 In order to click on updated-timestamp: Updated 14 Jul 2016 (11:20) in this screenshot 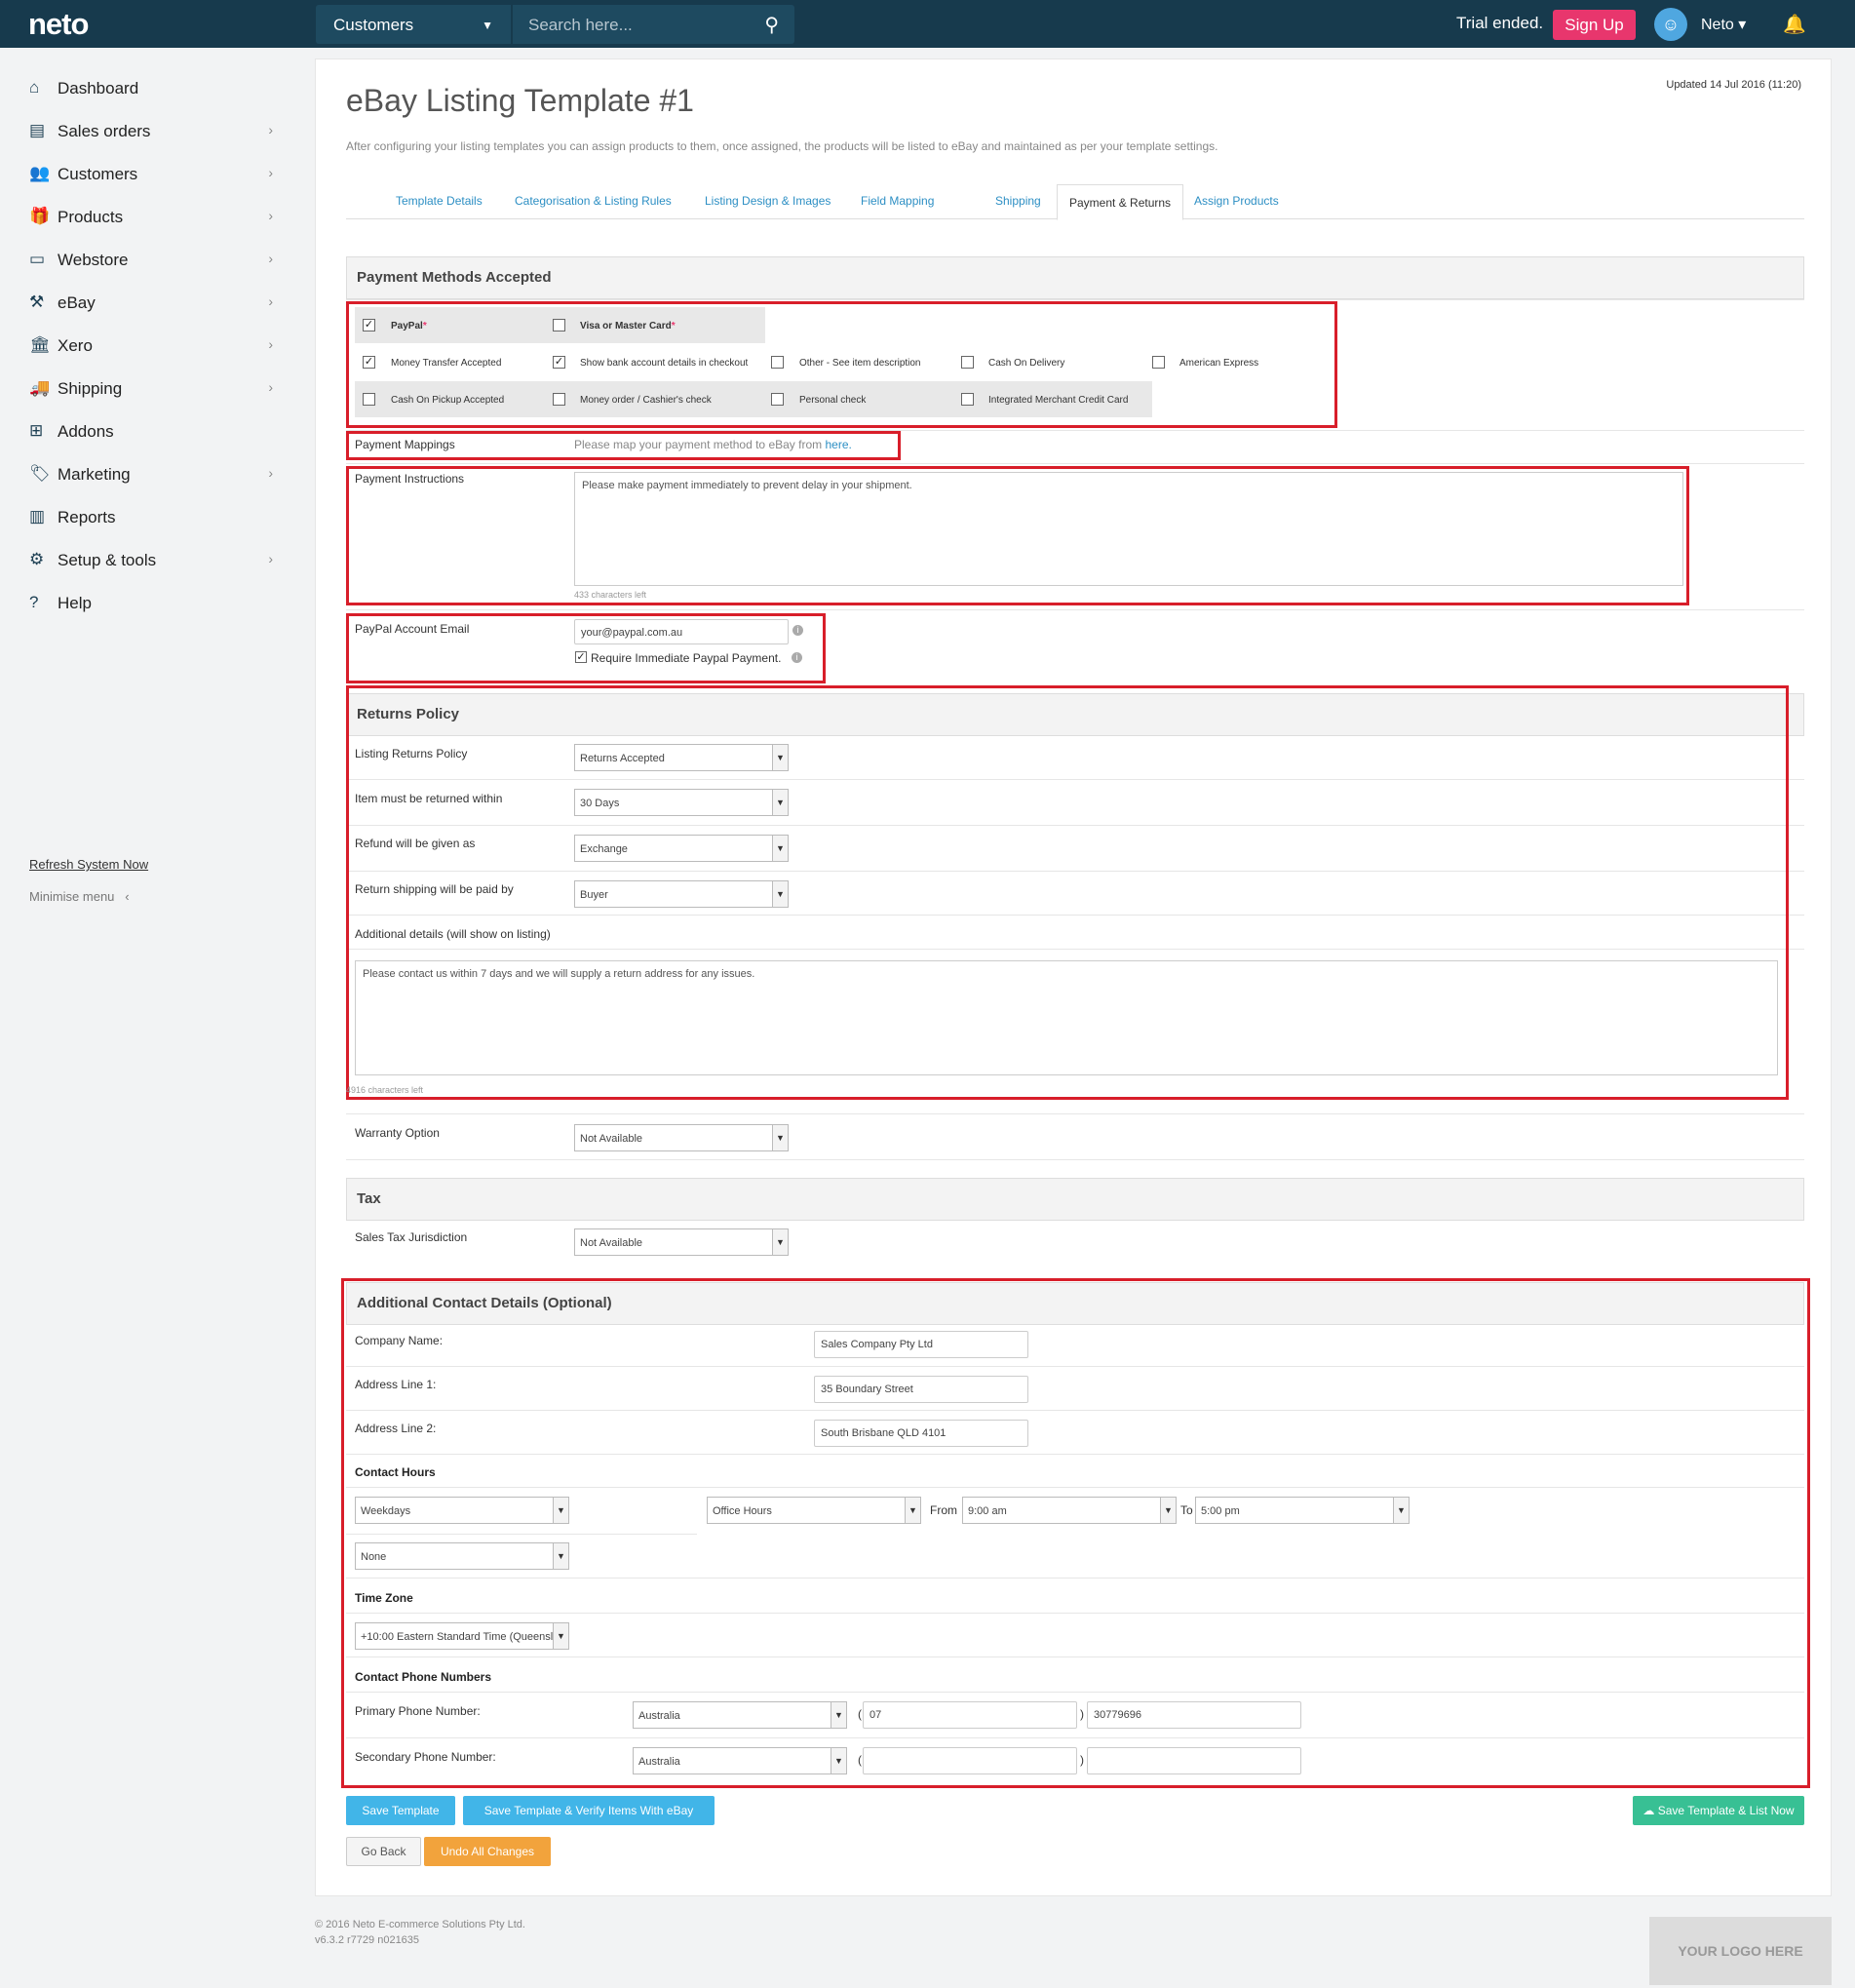, I will do `click(1733, 85)`.